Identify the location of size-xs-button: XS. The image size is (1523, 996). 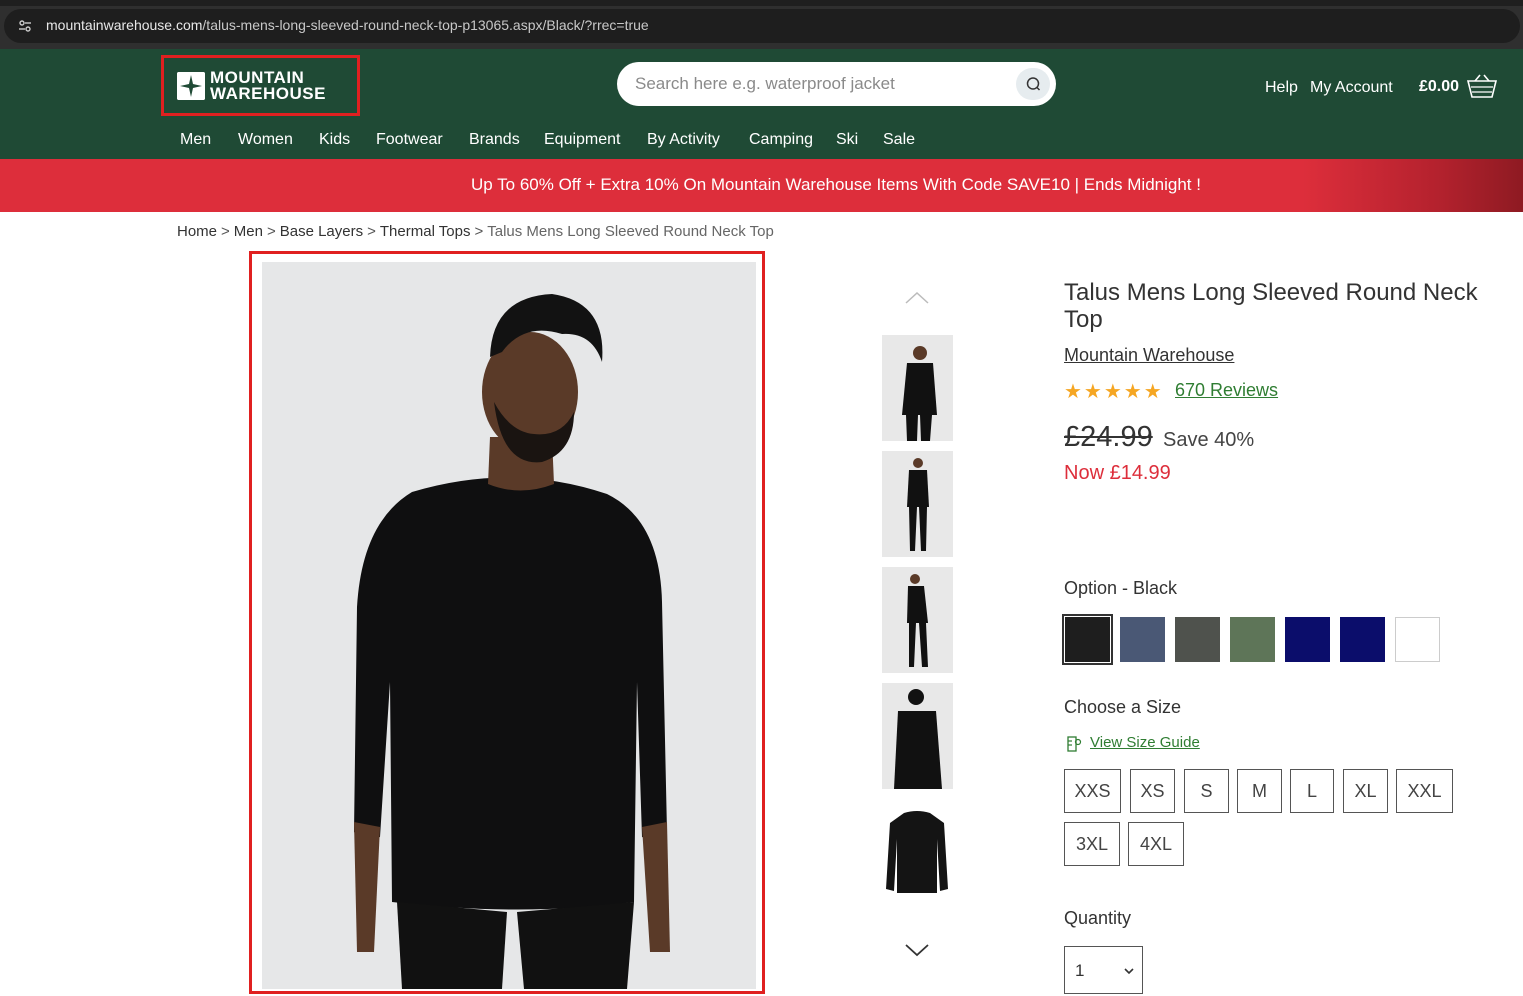
(1152, 791).